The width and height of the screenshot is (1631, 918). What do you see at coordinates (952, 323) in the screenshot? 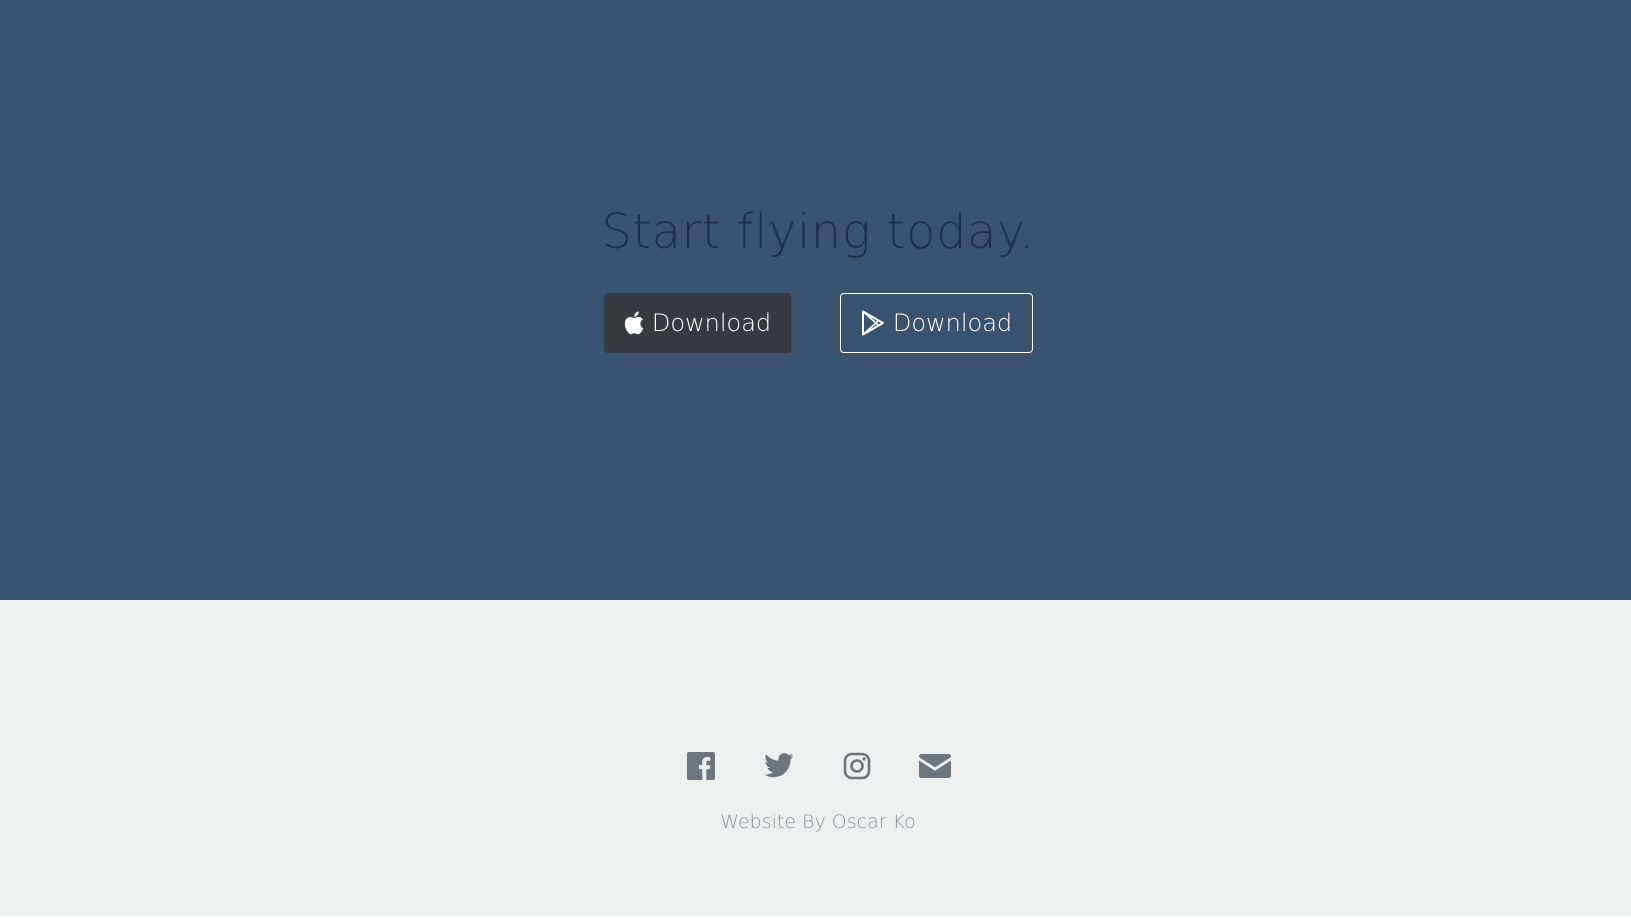
I see `google-play-download-label: Download` at bounding box center [952, 323].